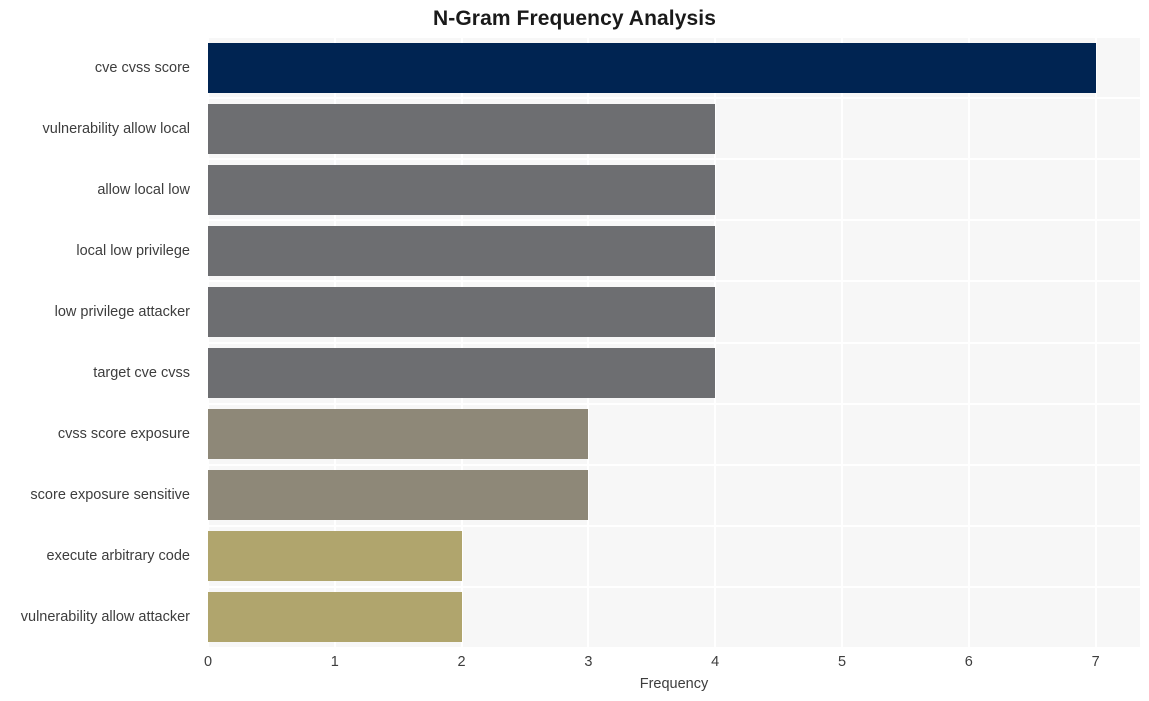  Describe the element at coordinates (842, 662) in the screenshot. I see `x-axis-tick-label: 5` at that location.